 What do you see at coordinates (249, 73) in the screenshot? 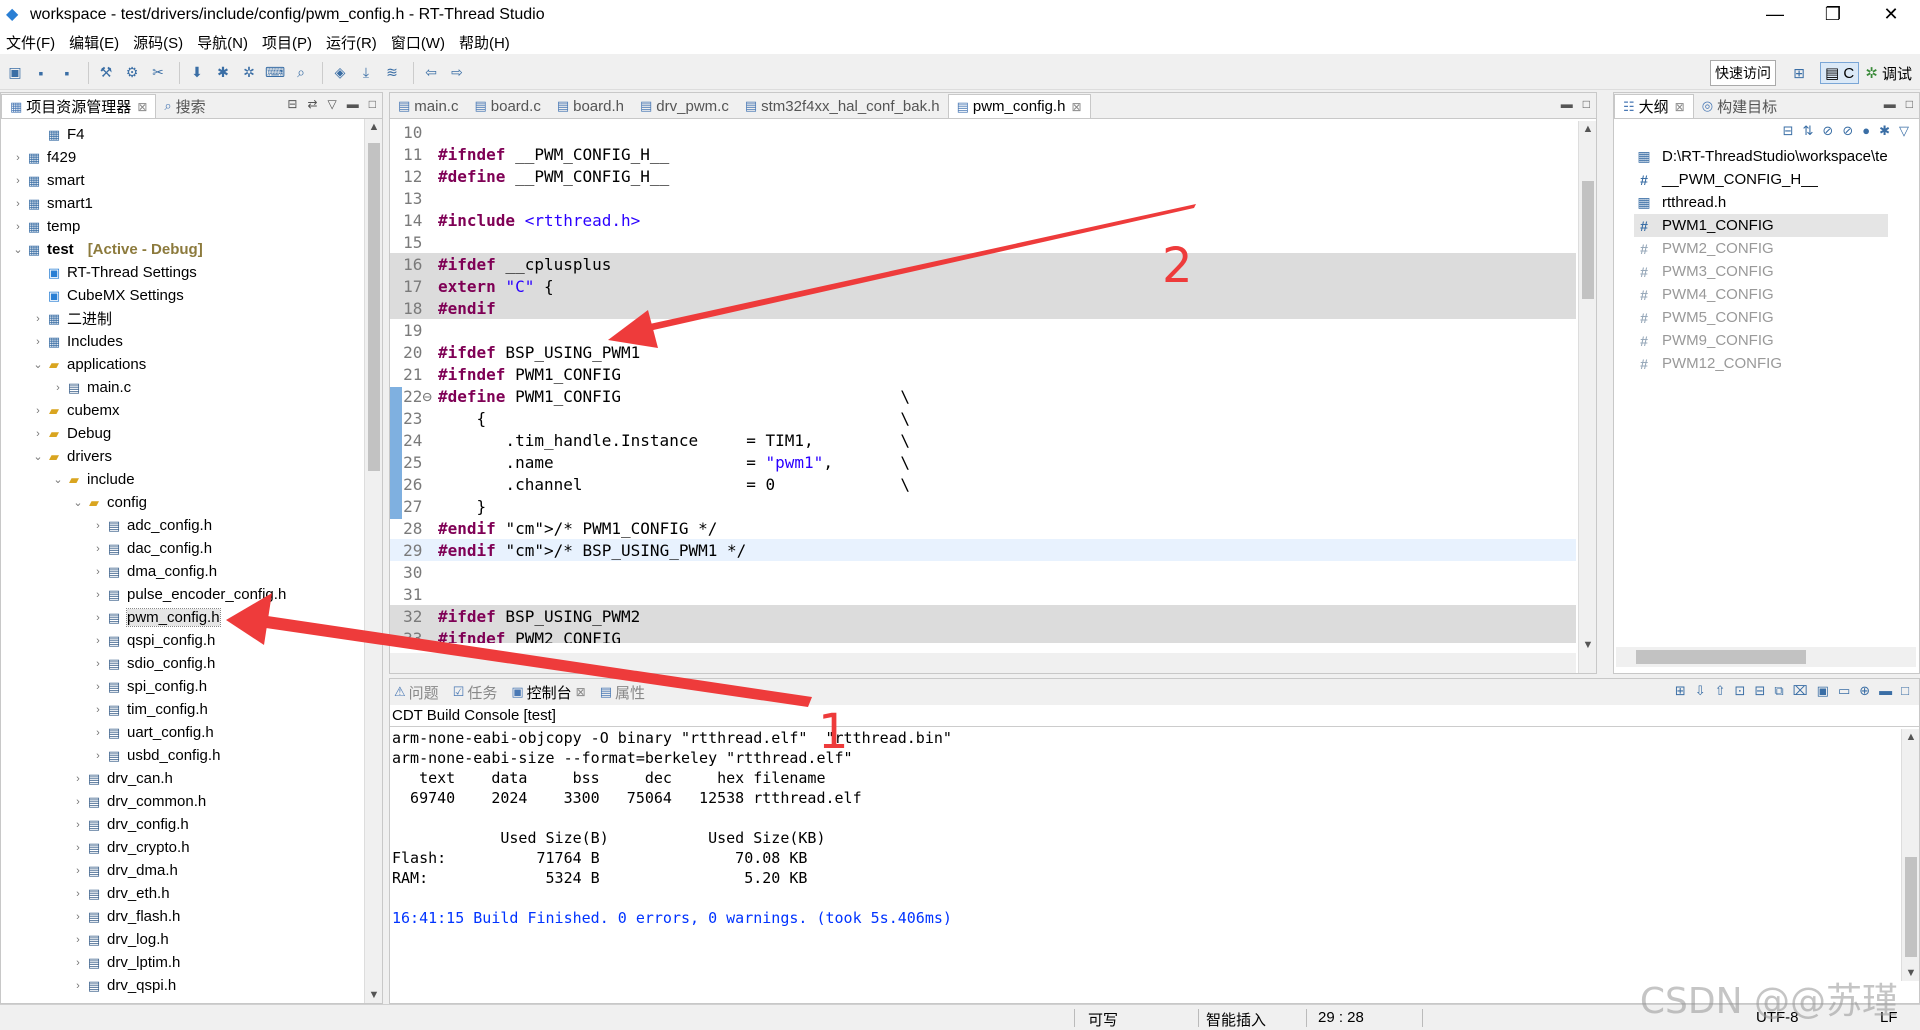
I see `debug-icon: ✲` at bounding box center [249, 73].